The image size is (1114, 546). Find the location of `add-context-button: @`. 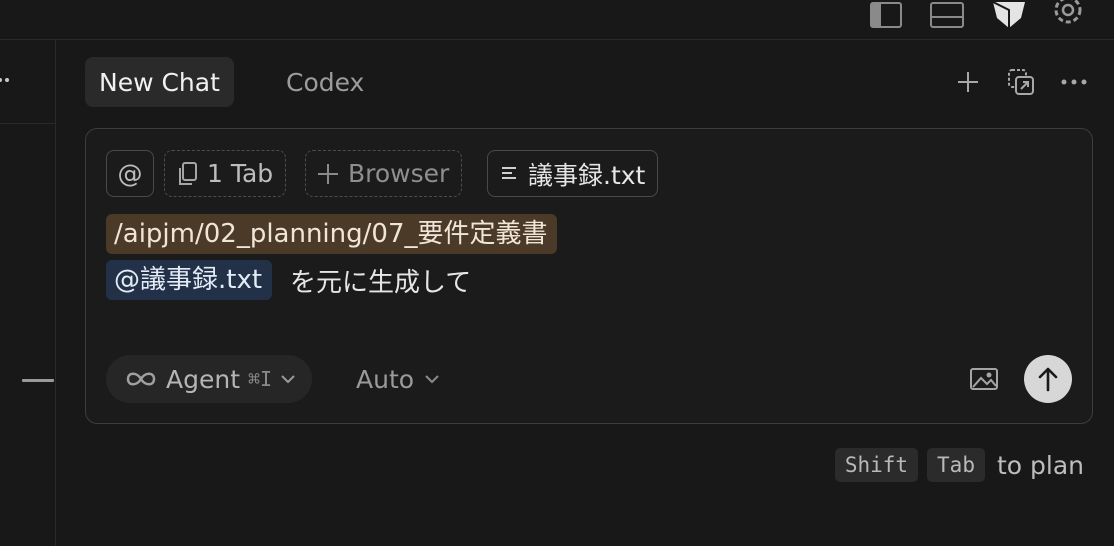

add-context-button: @ is located at coordinates (130, 173).